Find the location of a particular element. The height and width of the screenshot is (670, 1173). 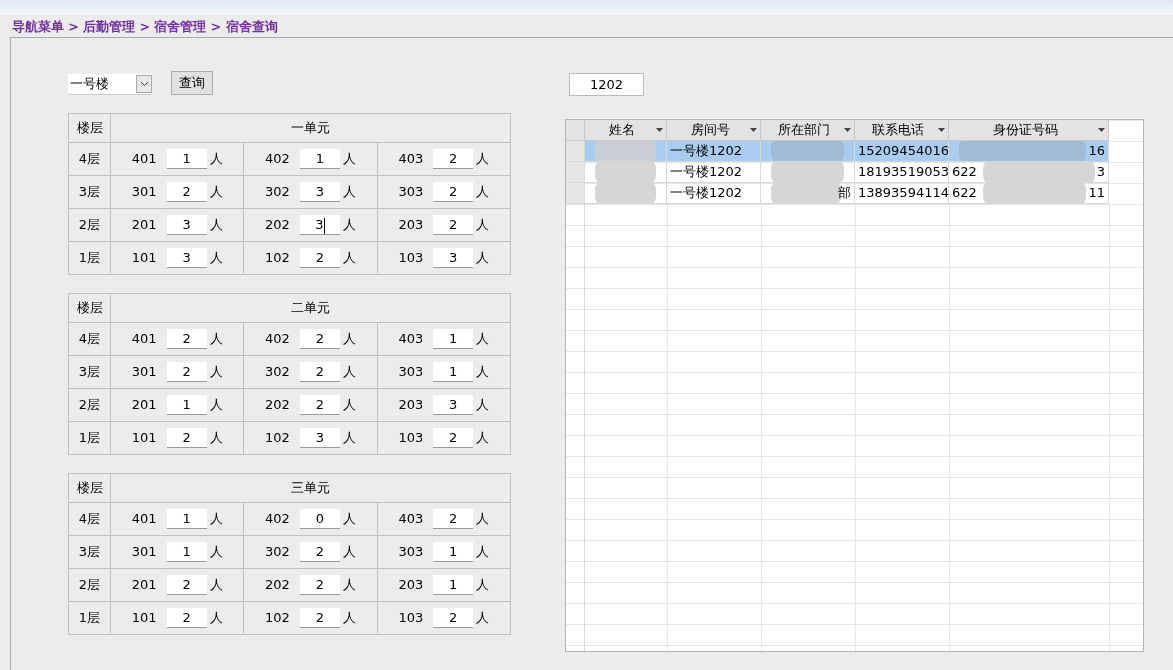

breadcrumb: 导航菜单 > 后勤管理 > 宿舍管理 > 宿舍查询 is located at coordinates (145, 26).